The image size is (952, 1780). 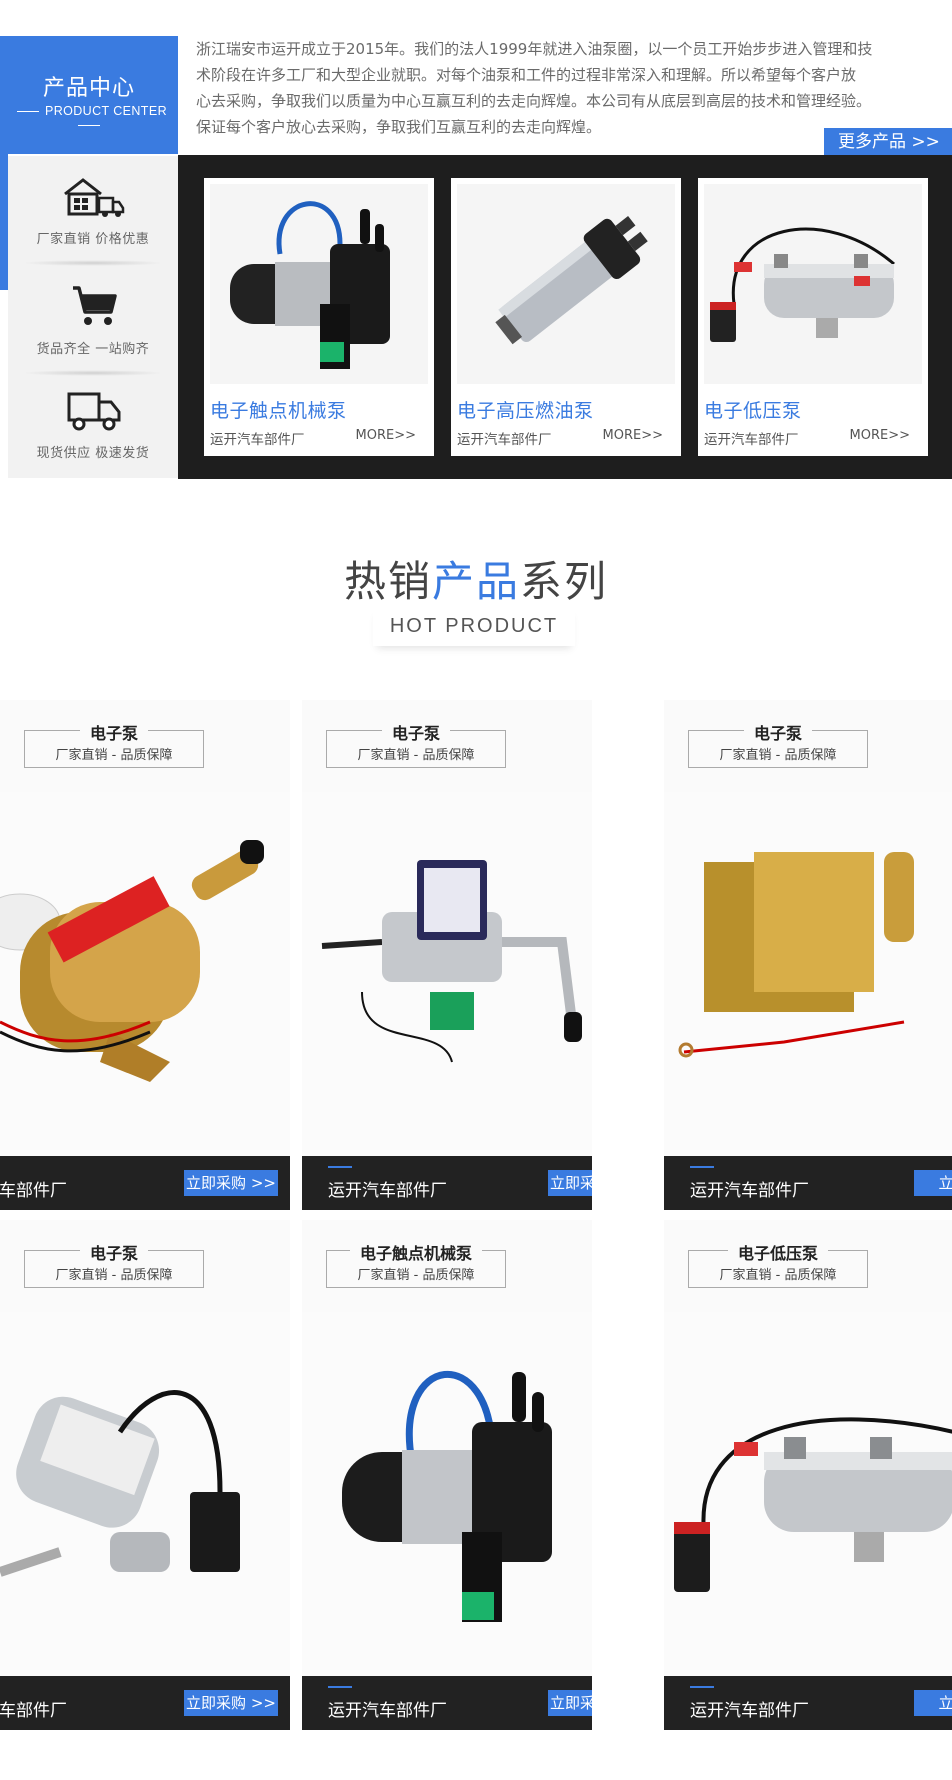 What do you see at coordinates (753, 409) in the screenshot?
I see `product-title: 电子低压泵` at bounding box center [753, 409].